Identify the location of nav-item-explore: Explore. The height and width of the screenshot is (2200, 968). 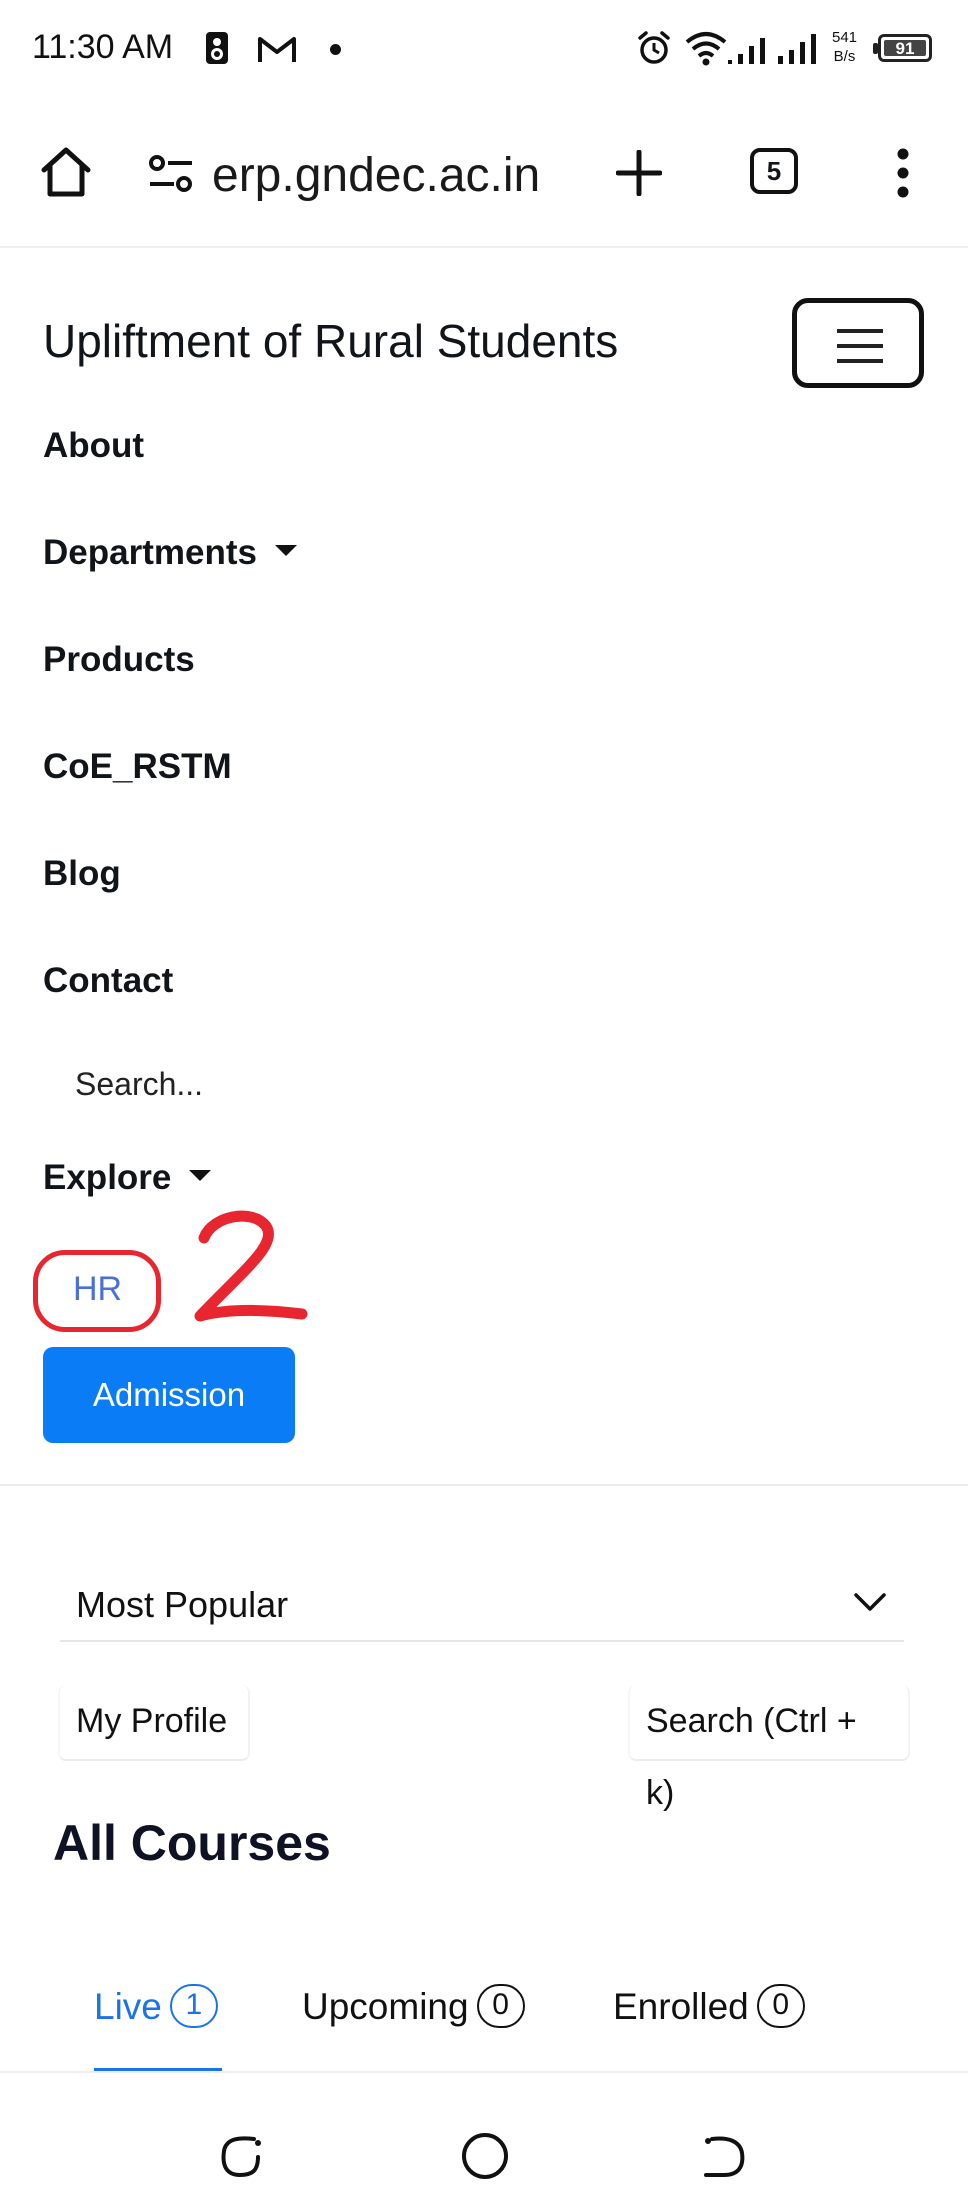
(127, 1178).